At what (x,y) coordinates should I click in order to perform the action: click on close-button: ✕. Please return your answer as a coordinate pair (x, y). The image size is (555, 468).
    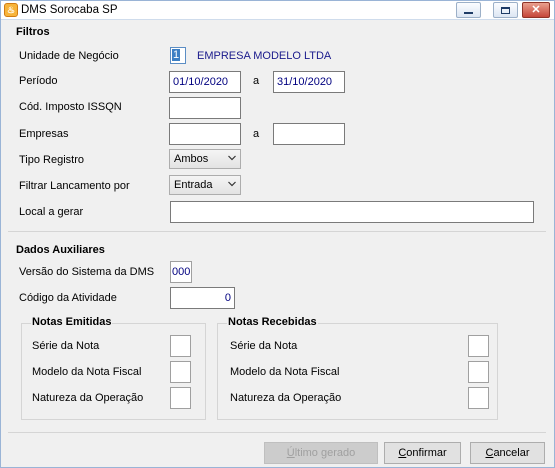
    Looking at the image, I should click on (536, 10).